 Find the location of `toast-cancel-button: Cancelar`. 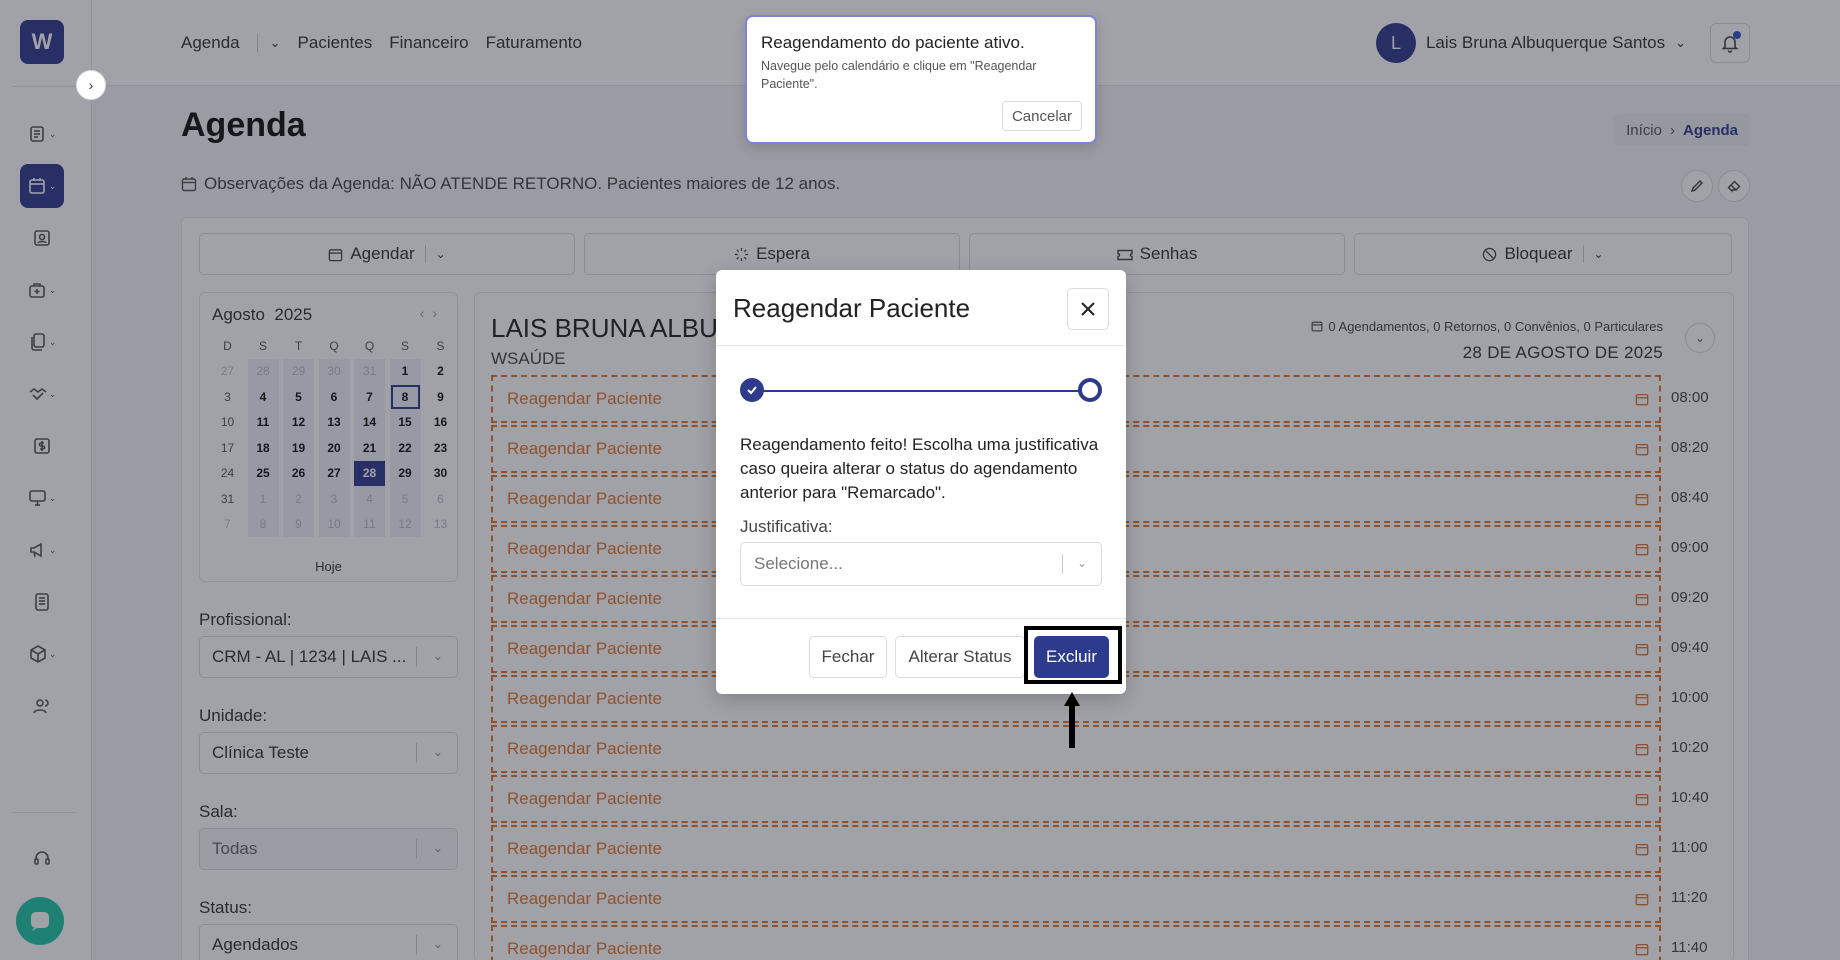

toast-cancel-button: Cancelar is located at coordinates (1041, 116).